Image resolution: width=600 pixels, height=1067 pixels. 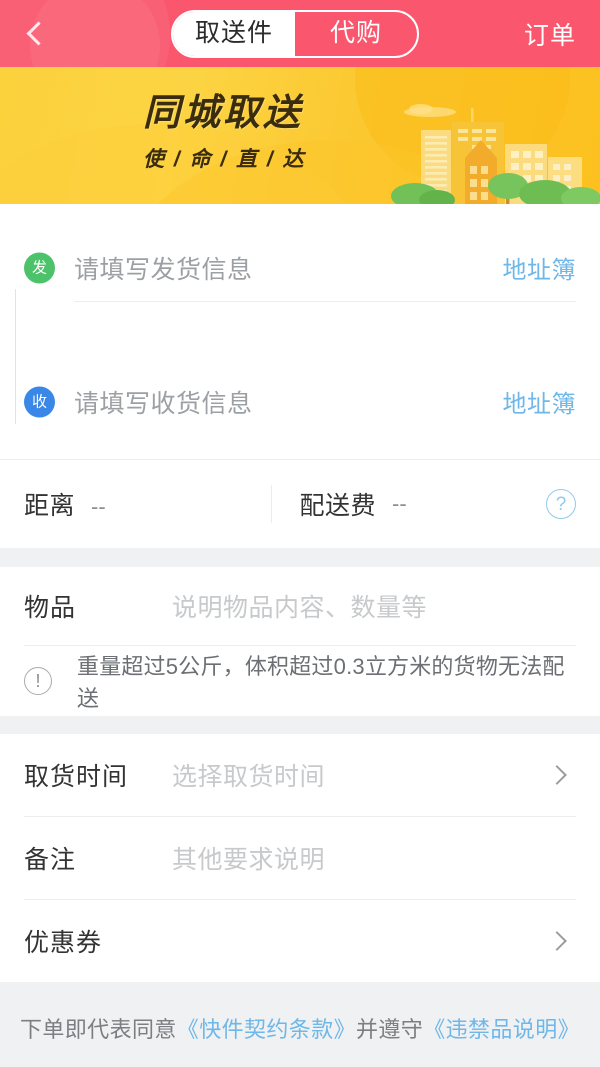 What do you see at coordinates (224, 159) in the screenshot?
I see `banner-subtitle: 使 / 命 / 直 / 达` at bounding box center [224, 159].